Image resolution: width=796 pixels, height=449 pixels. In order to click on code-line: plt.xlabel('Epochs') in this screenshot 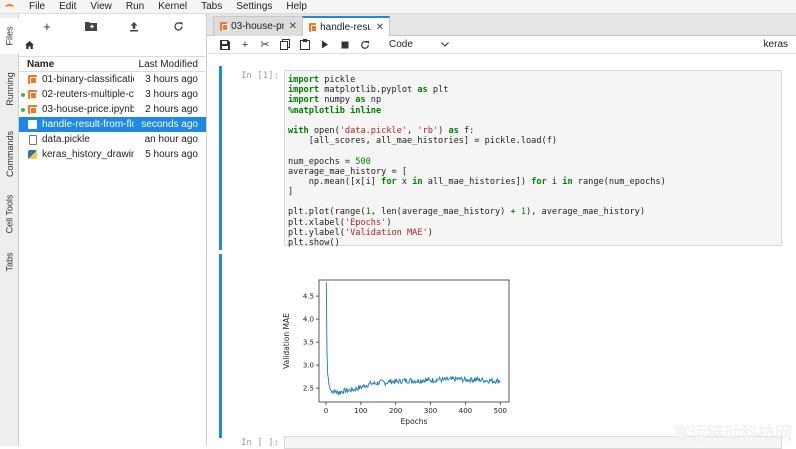, I will do `click(340, 222)`.